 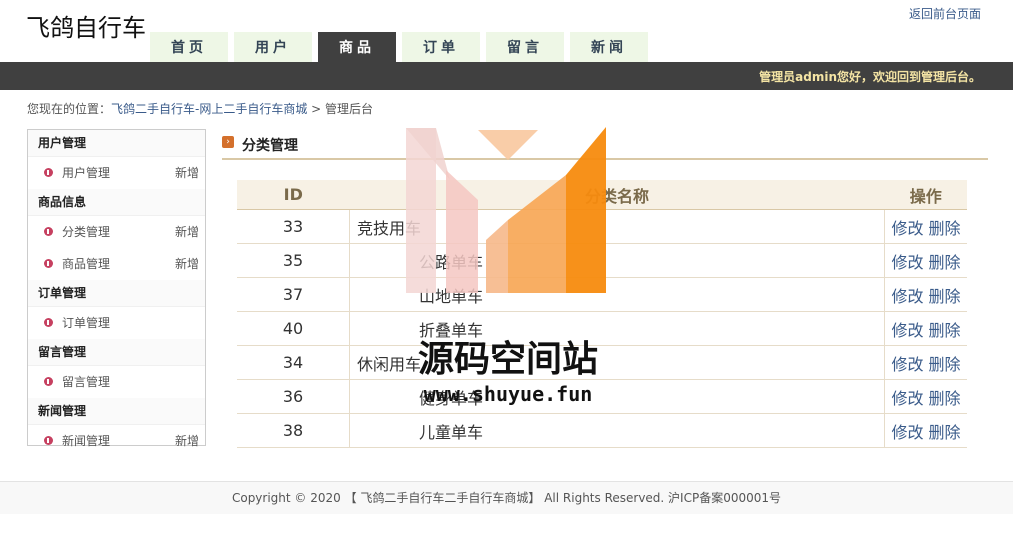 What do you see at coordinates (116, 441) in the screenshot?
I see `sidebar-item: 新闻管理 新增` at bounding box center [116, 441].